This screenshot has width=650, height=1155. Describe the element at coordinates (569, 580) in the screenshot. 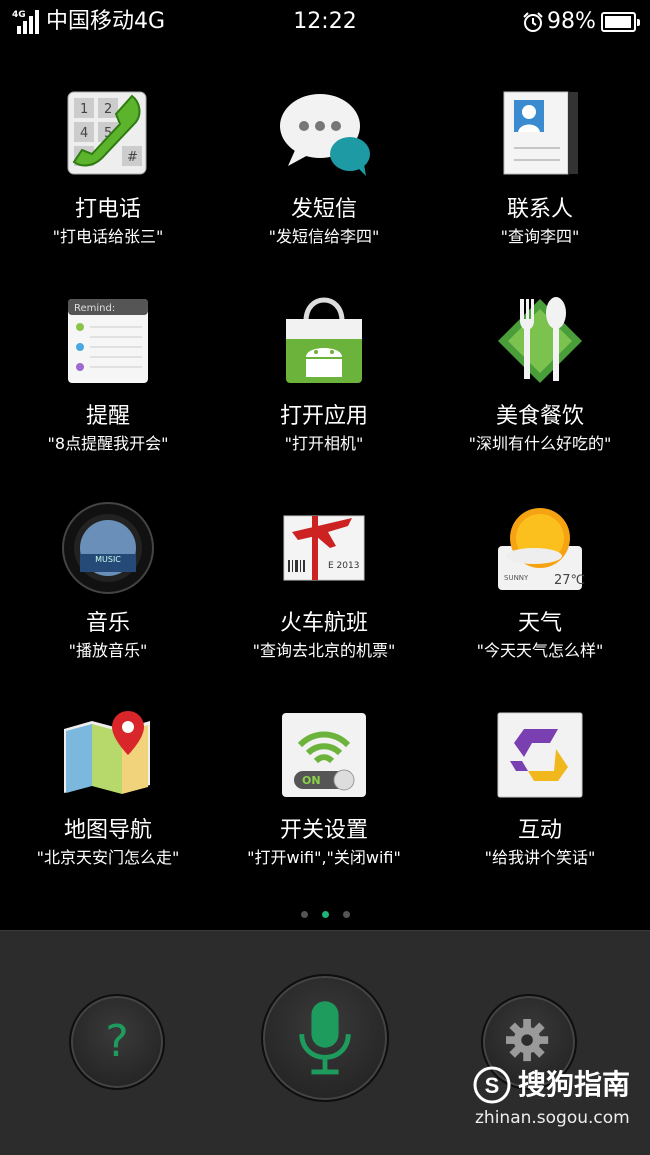

I see `weather-icon-temp: 27℃` at that location.